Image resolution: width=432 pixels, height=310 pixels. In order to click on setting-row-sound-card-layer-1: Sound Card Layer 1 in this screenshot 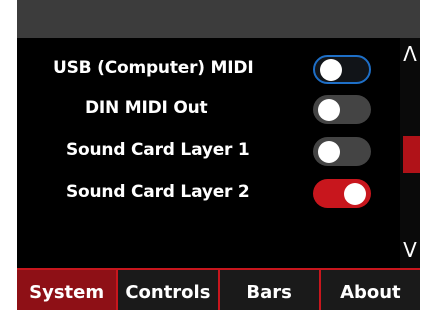, I will do `click(208, 151)`.